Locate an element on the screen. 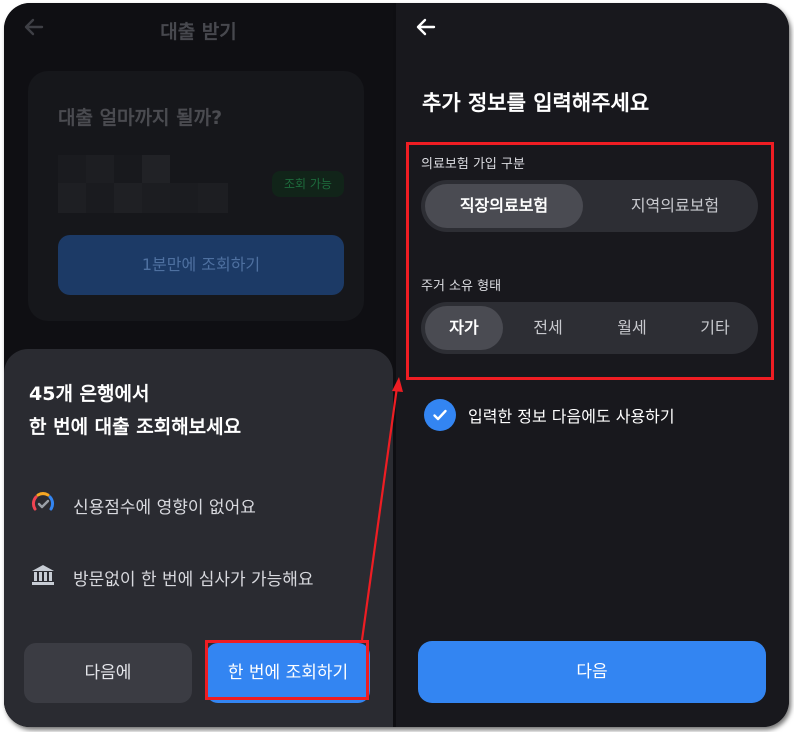 The height and width of the screenshot is (732, 794). remember-info-checkbox: 입력한 정보 다음에도 사용하기 is located at coordinates (549, 415).